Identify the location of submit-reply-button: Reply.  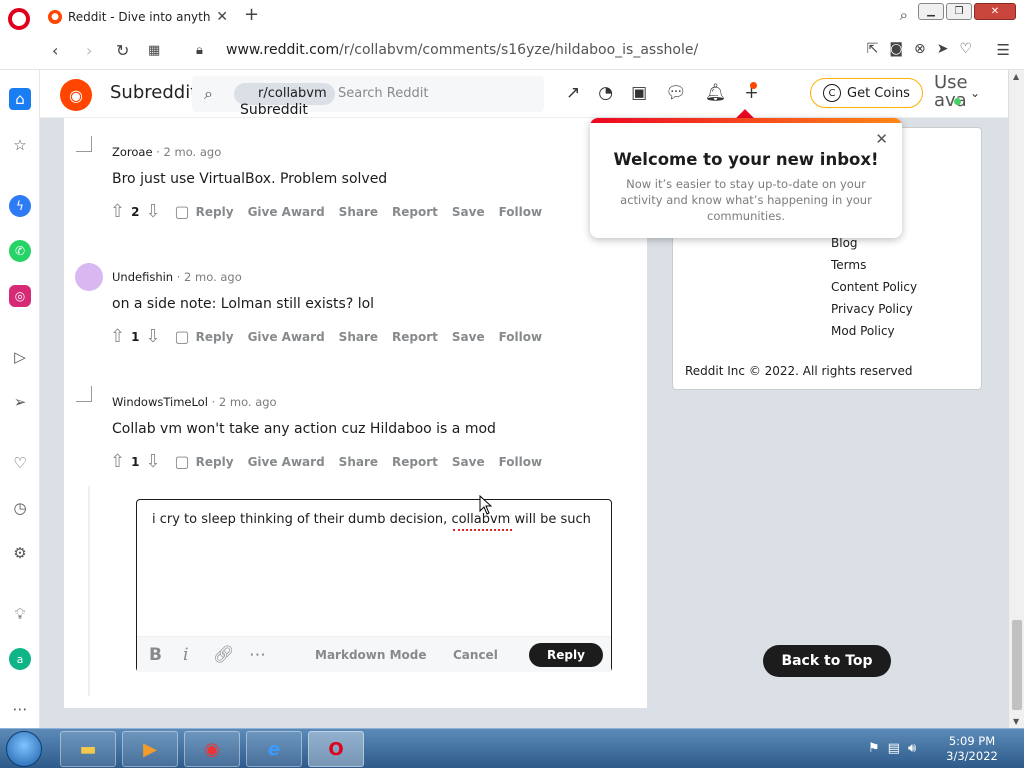
(566, 655).